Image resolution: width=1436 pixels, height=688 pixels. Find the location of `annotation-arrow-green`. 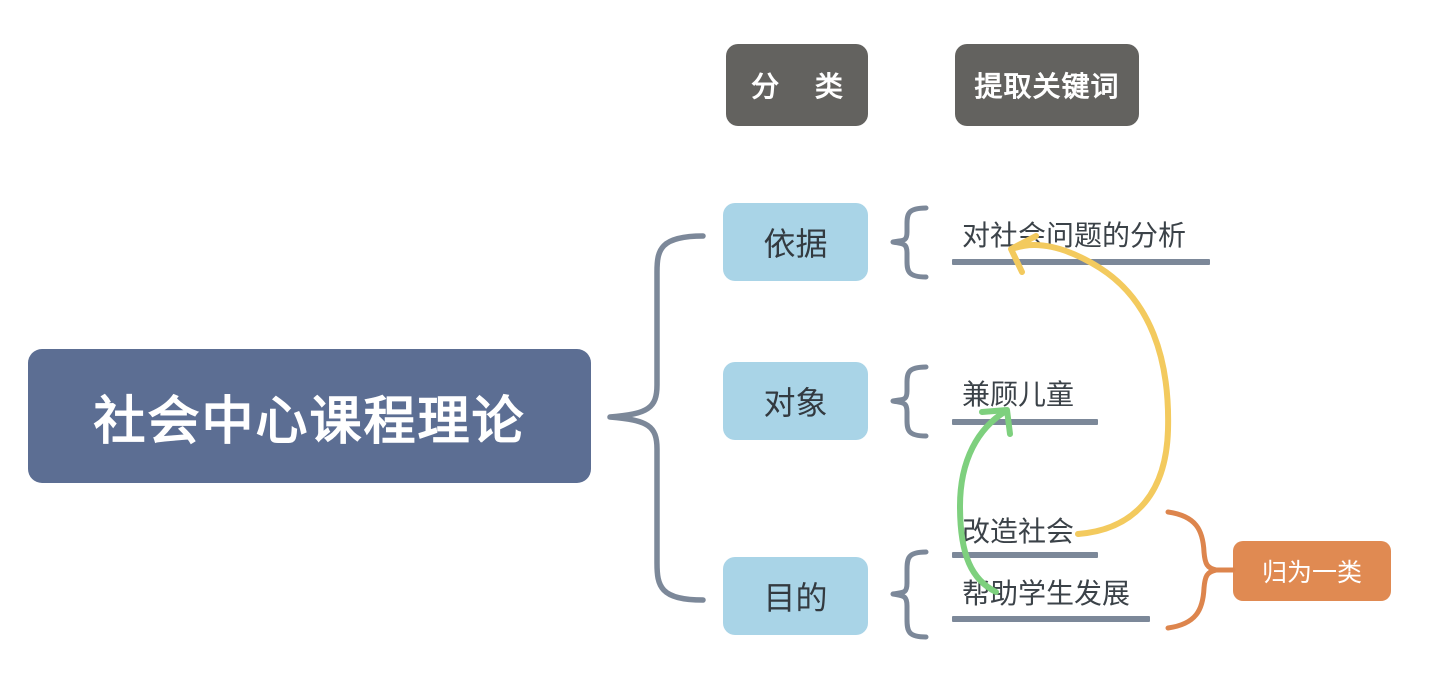

annotation-arrow-green is located at coordinates (983, 501).